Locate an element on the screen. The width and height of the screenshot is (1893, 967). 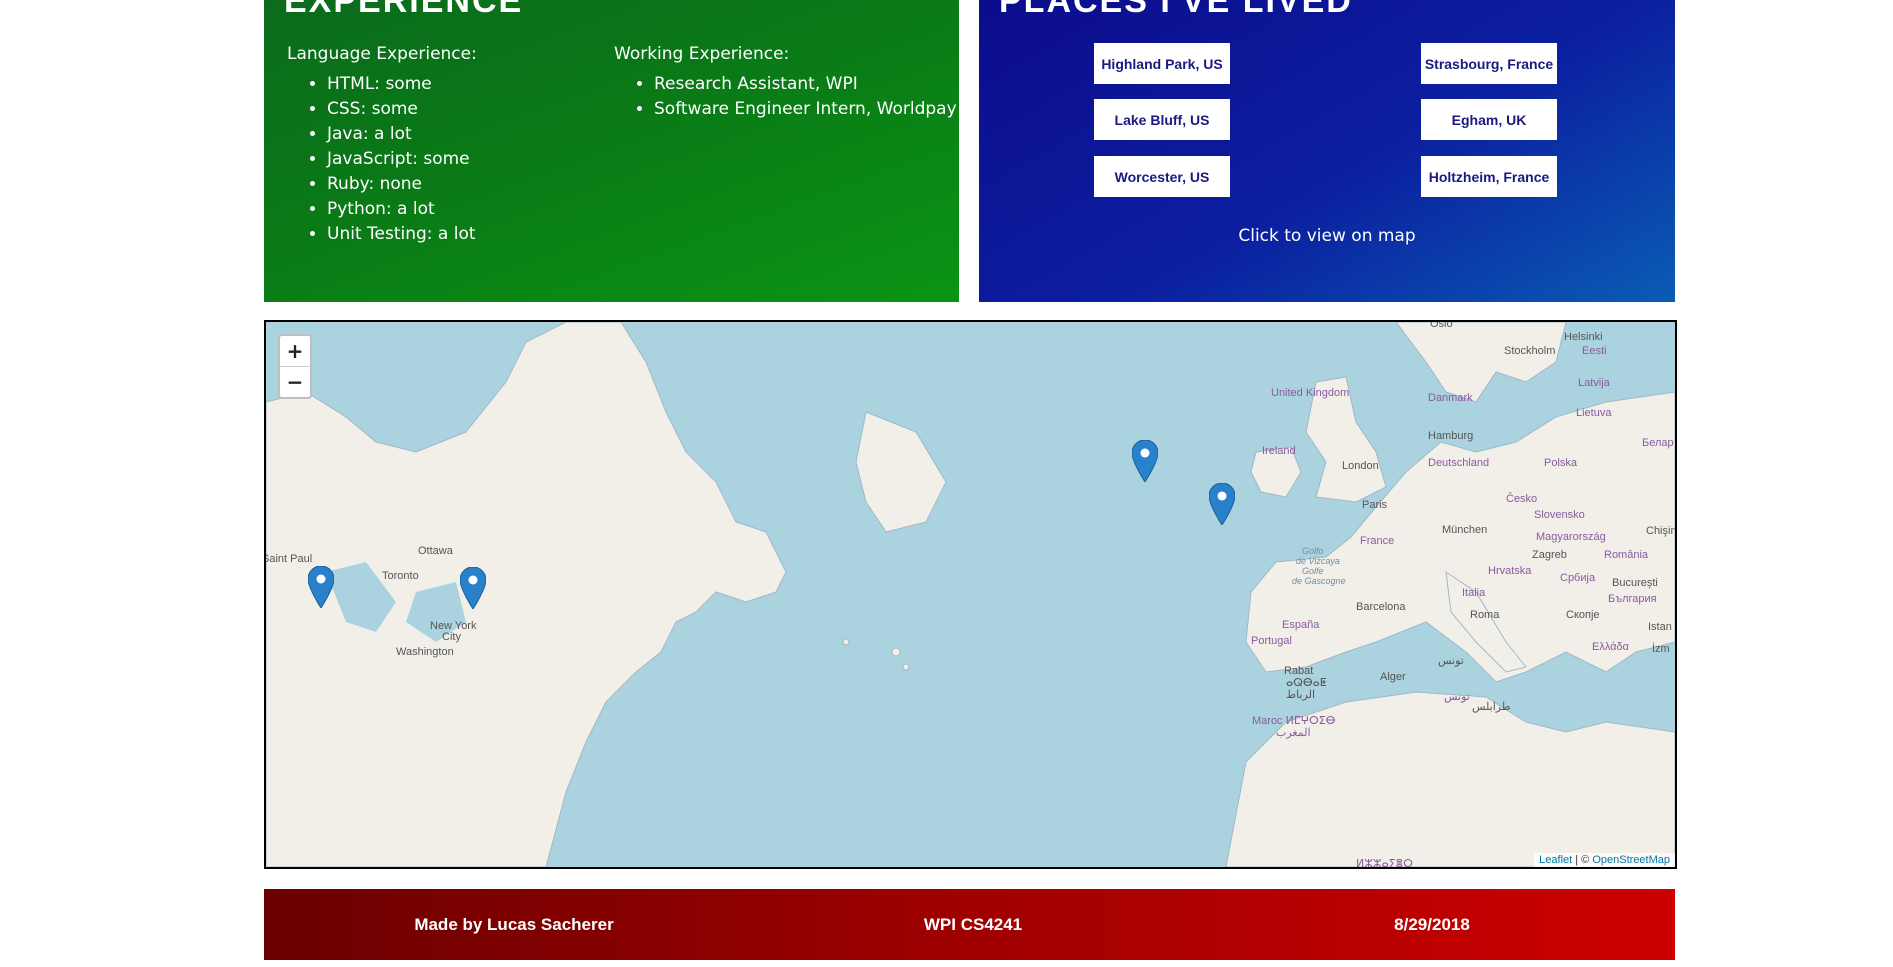
map-label: Rabat is located at coordinates (1298, 671).